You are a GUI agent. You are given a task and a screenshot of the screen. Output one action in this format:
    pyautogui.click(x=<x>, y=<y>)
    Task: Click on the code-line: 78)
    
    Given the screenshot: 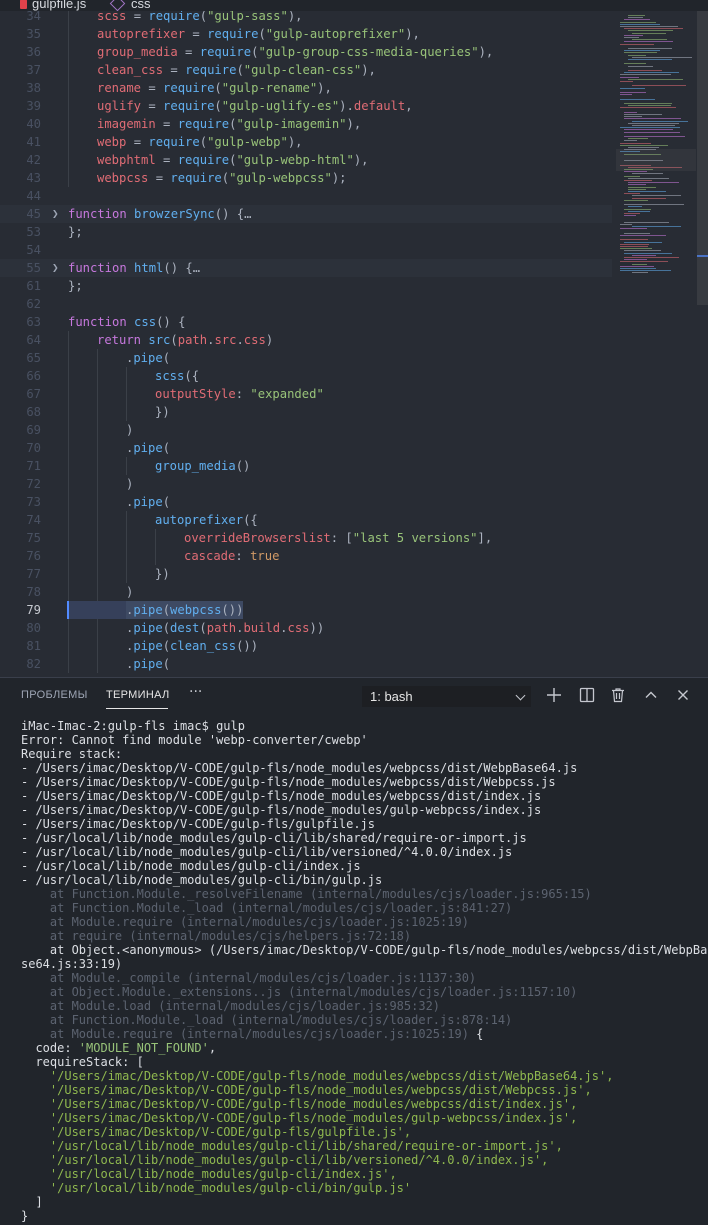 What is the action you would take?
    pyautogui.click(x=306, y=592)
    